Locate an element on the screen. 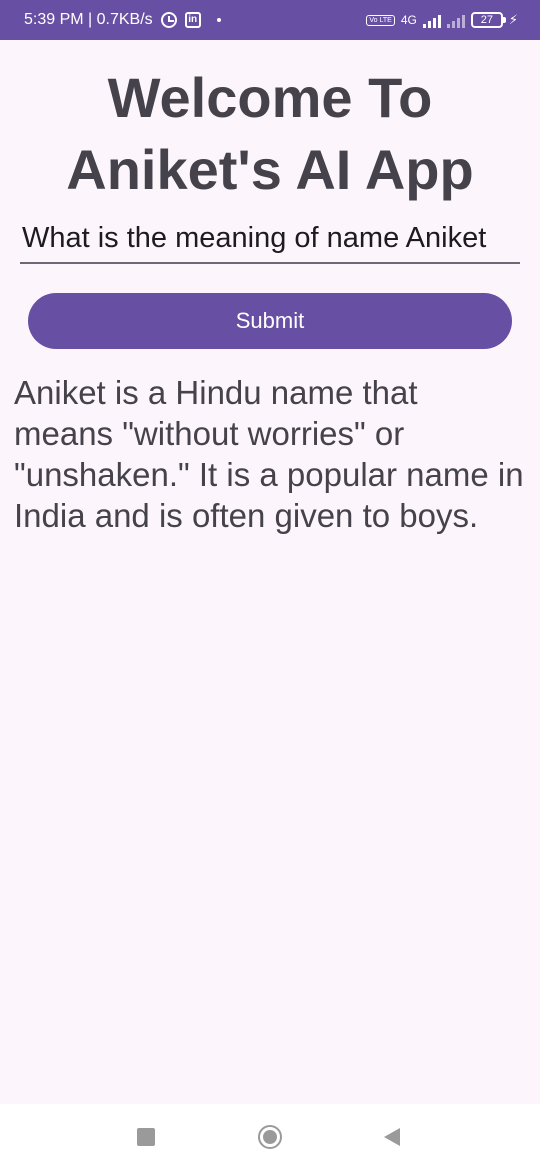 Image resolution: width=540 pixels, height=1170 pixels. status-bar: 5:39 PM | 0.7KB/s in Vo LTE 4G 27 ⚡ is located at coordinates (270, 20).